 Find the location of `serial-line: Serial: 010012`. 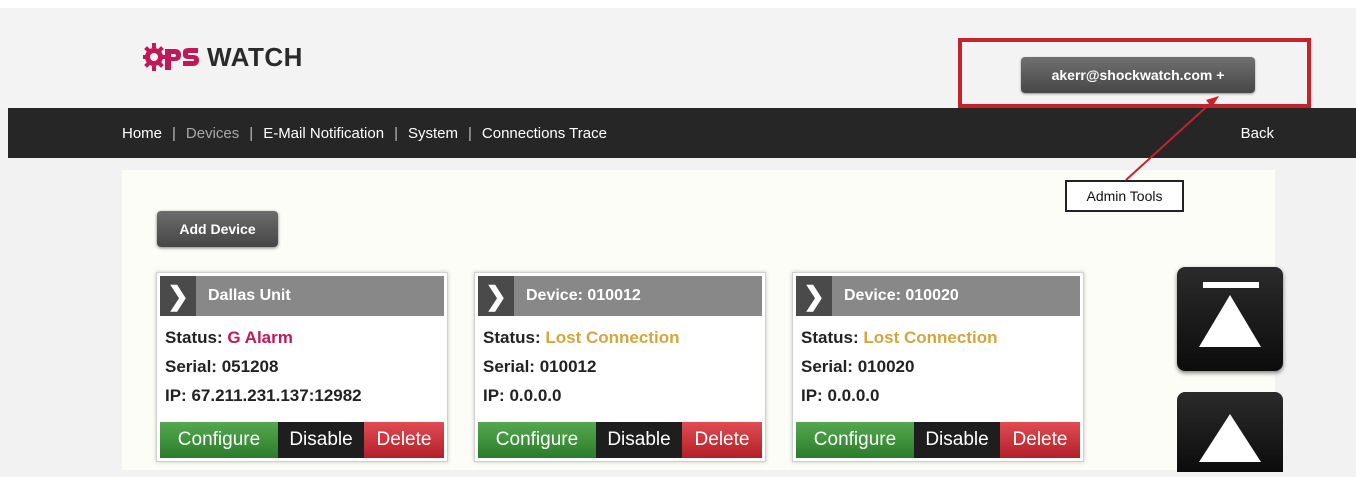

serial-line: Serial: 010012 is located at coordinates (581, 366).